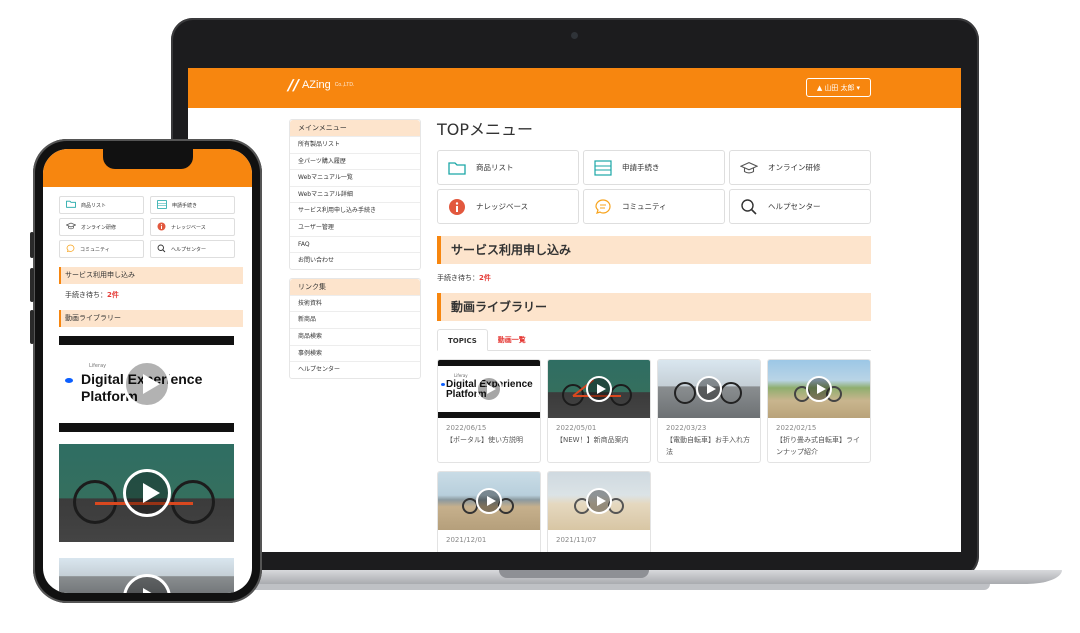 This screenshot has height=633, width=1080. What do you see at coordinates (508, 167) in the screenshot?
I see `menu-card-products: 商品リスト` at bounding box center [508, 167].